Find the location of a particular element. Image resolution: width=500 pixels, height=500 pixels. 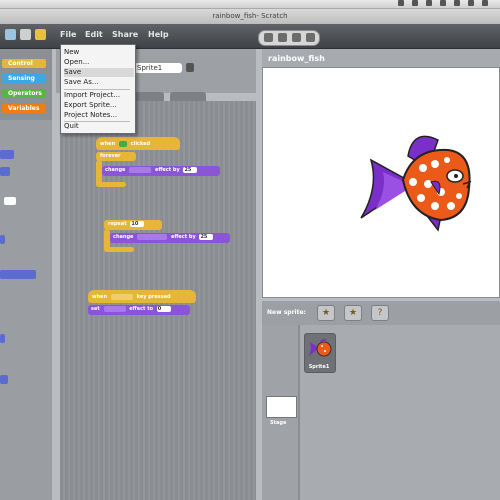

duplicate-icon is located at coordinates (268, 37).